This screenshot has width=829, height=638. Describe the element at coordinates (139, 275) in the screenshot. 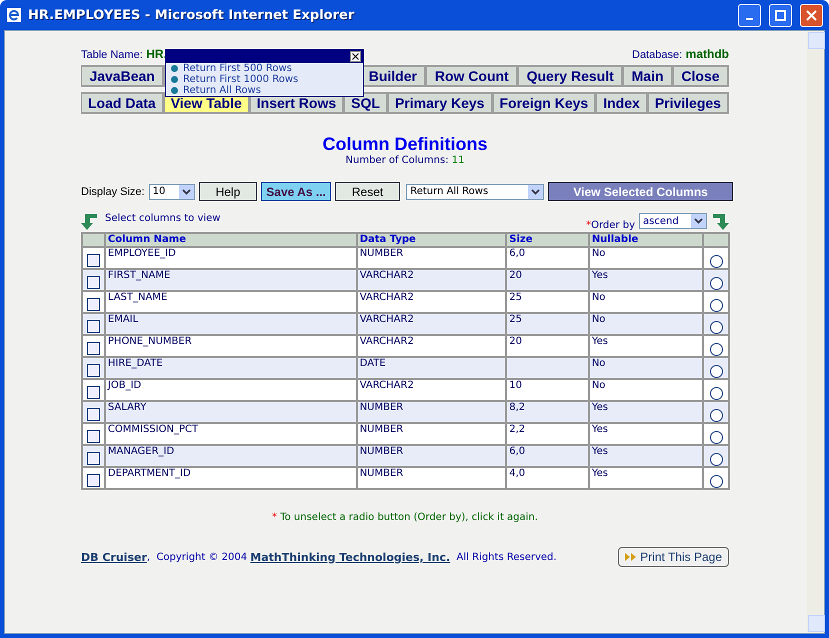

I see `table-cell: FIRST_NAME` at that location.